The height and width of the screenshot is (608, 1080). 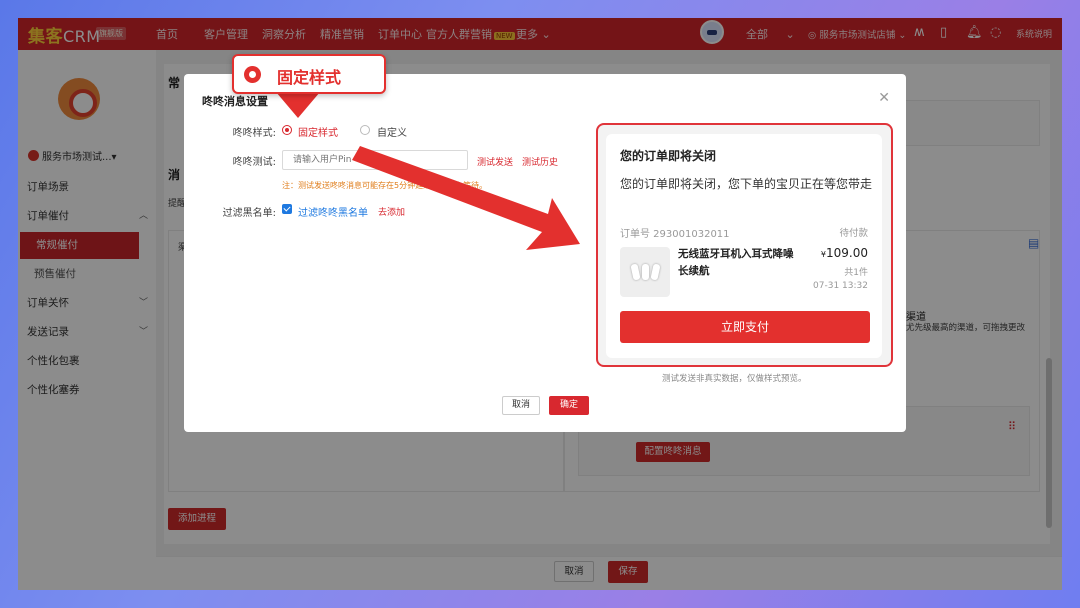 I want to click on annotation-arrow, so click(x=466, y=198).